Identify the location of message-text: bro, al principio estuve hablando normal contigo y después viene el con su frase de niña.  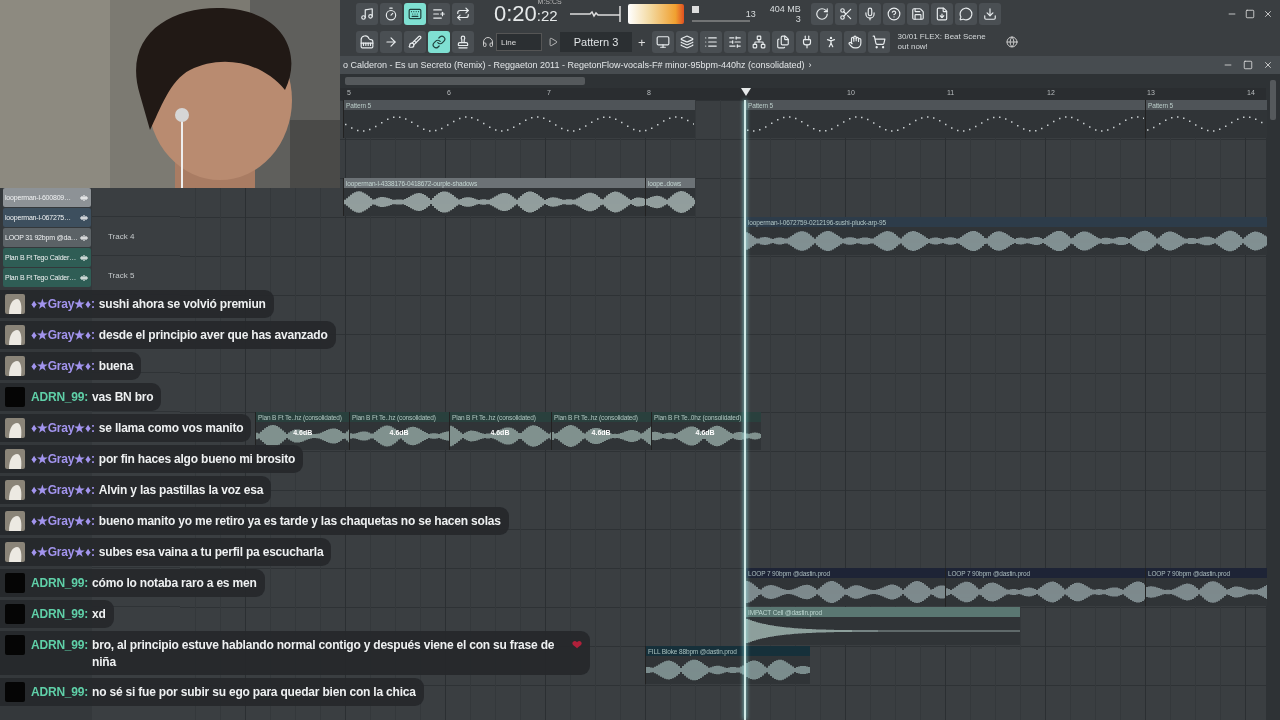
(324, 654).